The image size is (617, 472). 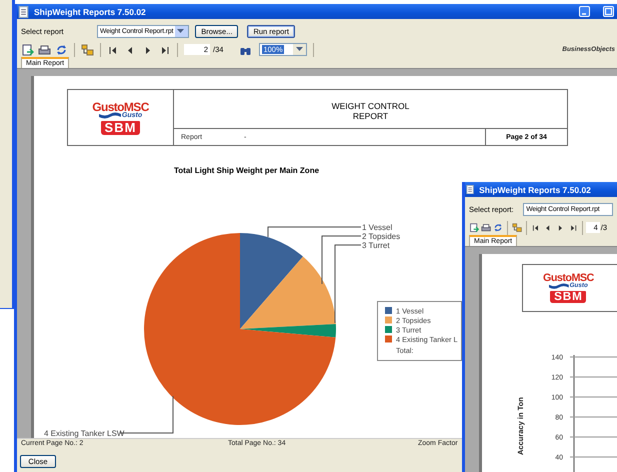 I want to click on maximize-button, so click(x=608, y=11).